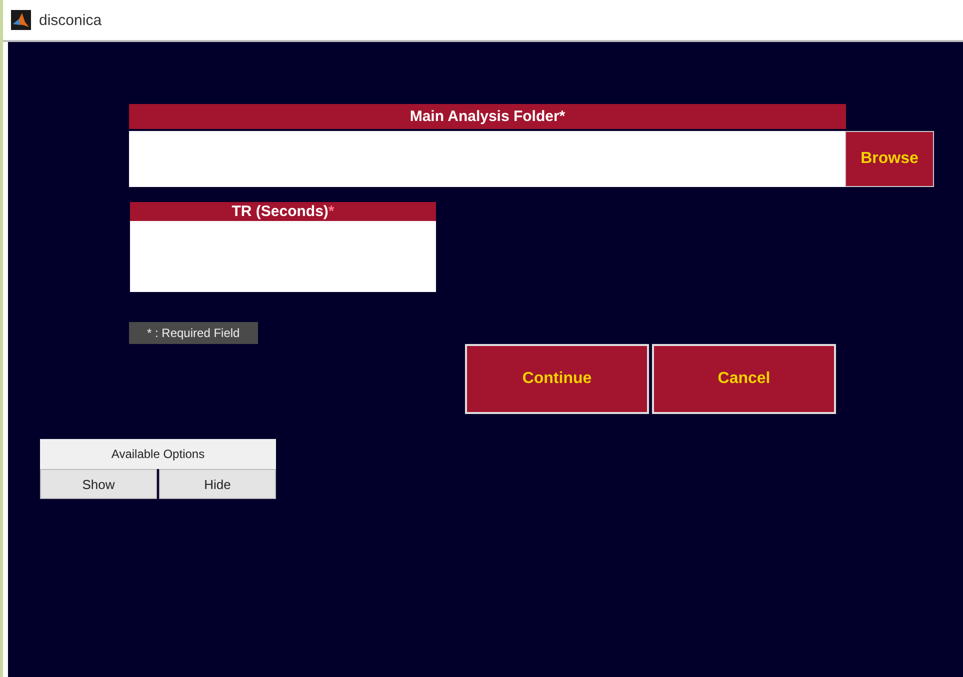 This screenshot has width=963, height=677. I want to click on field-header: Main Analysis Folder*, so click(487, 116).